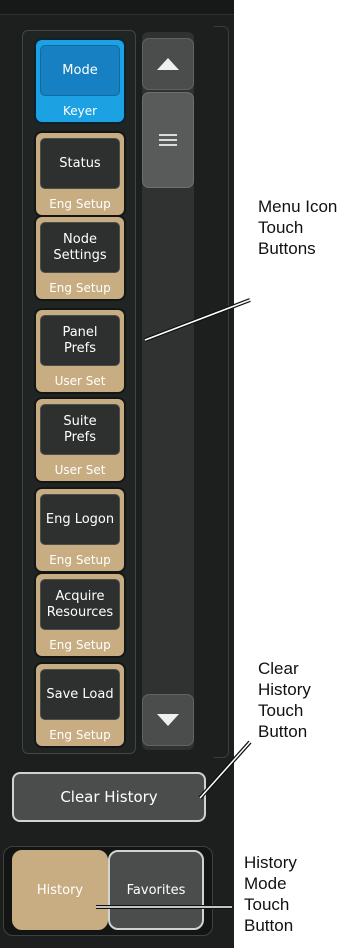  What do you see at coordinates (284, 700) in the screenshot?
I see `clear-history-callout: Clear History Touch Button` at bounding box center [284, 700].